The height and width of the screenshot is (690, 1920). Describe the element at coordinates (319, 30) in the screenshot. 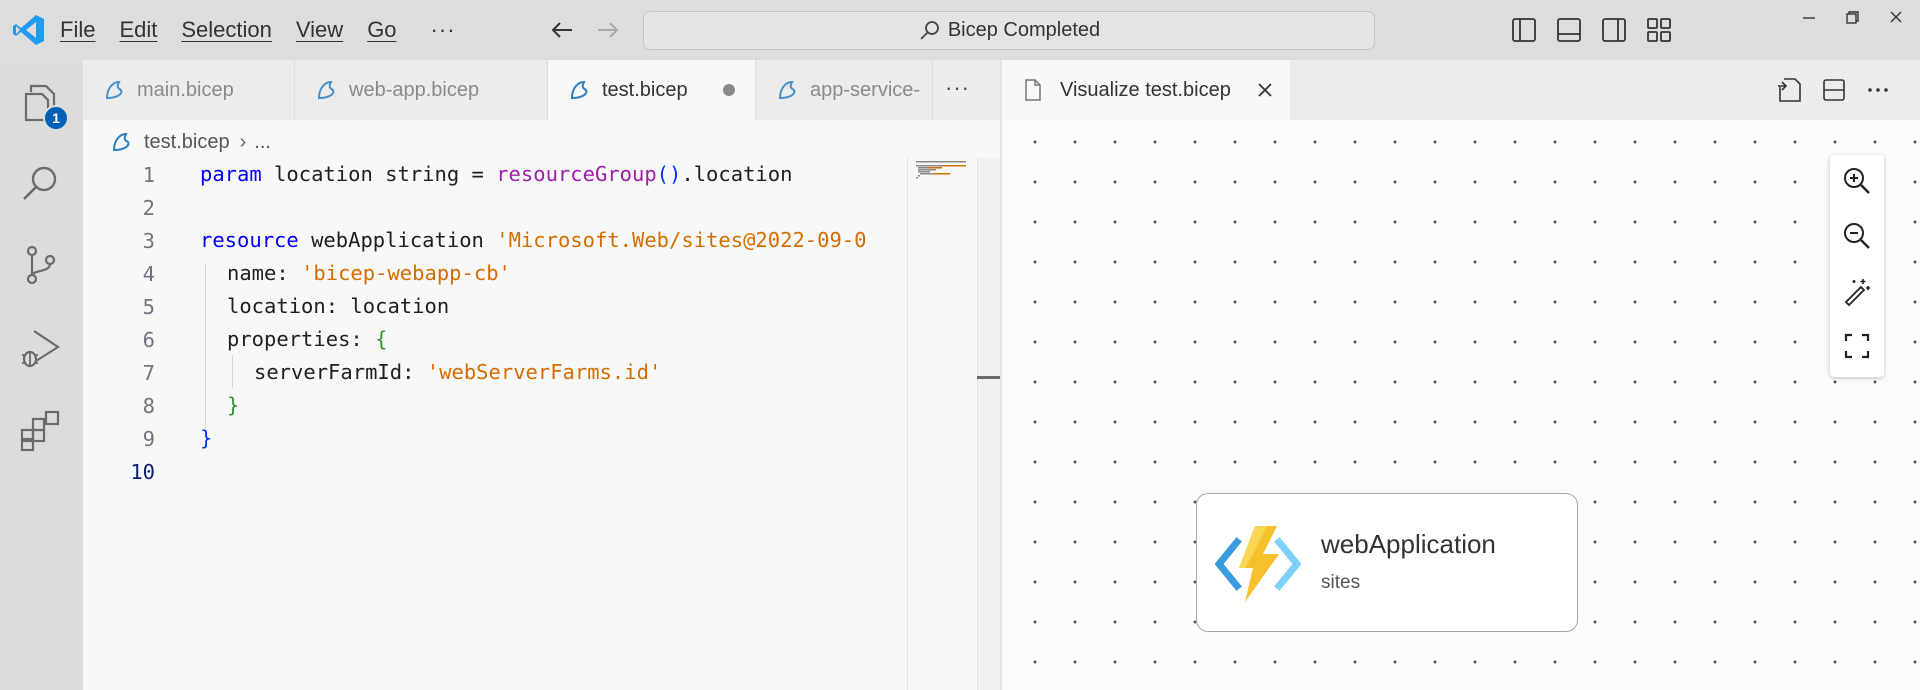

I see `menu-view: View` at that location.